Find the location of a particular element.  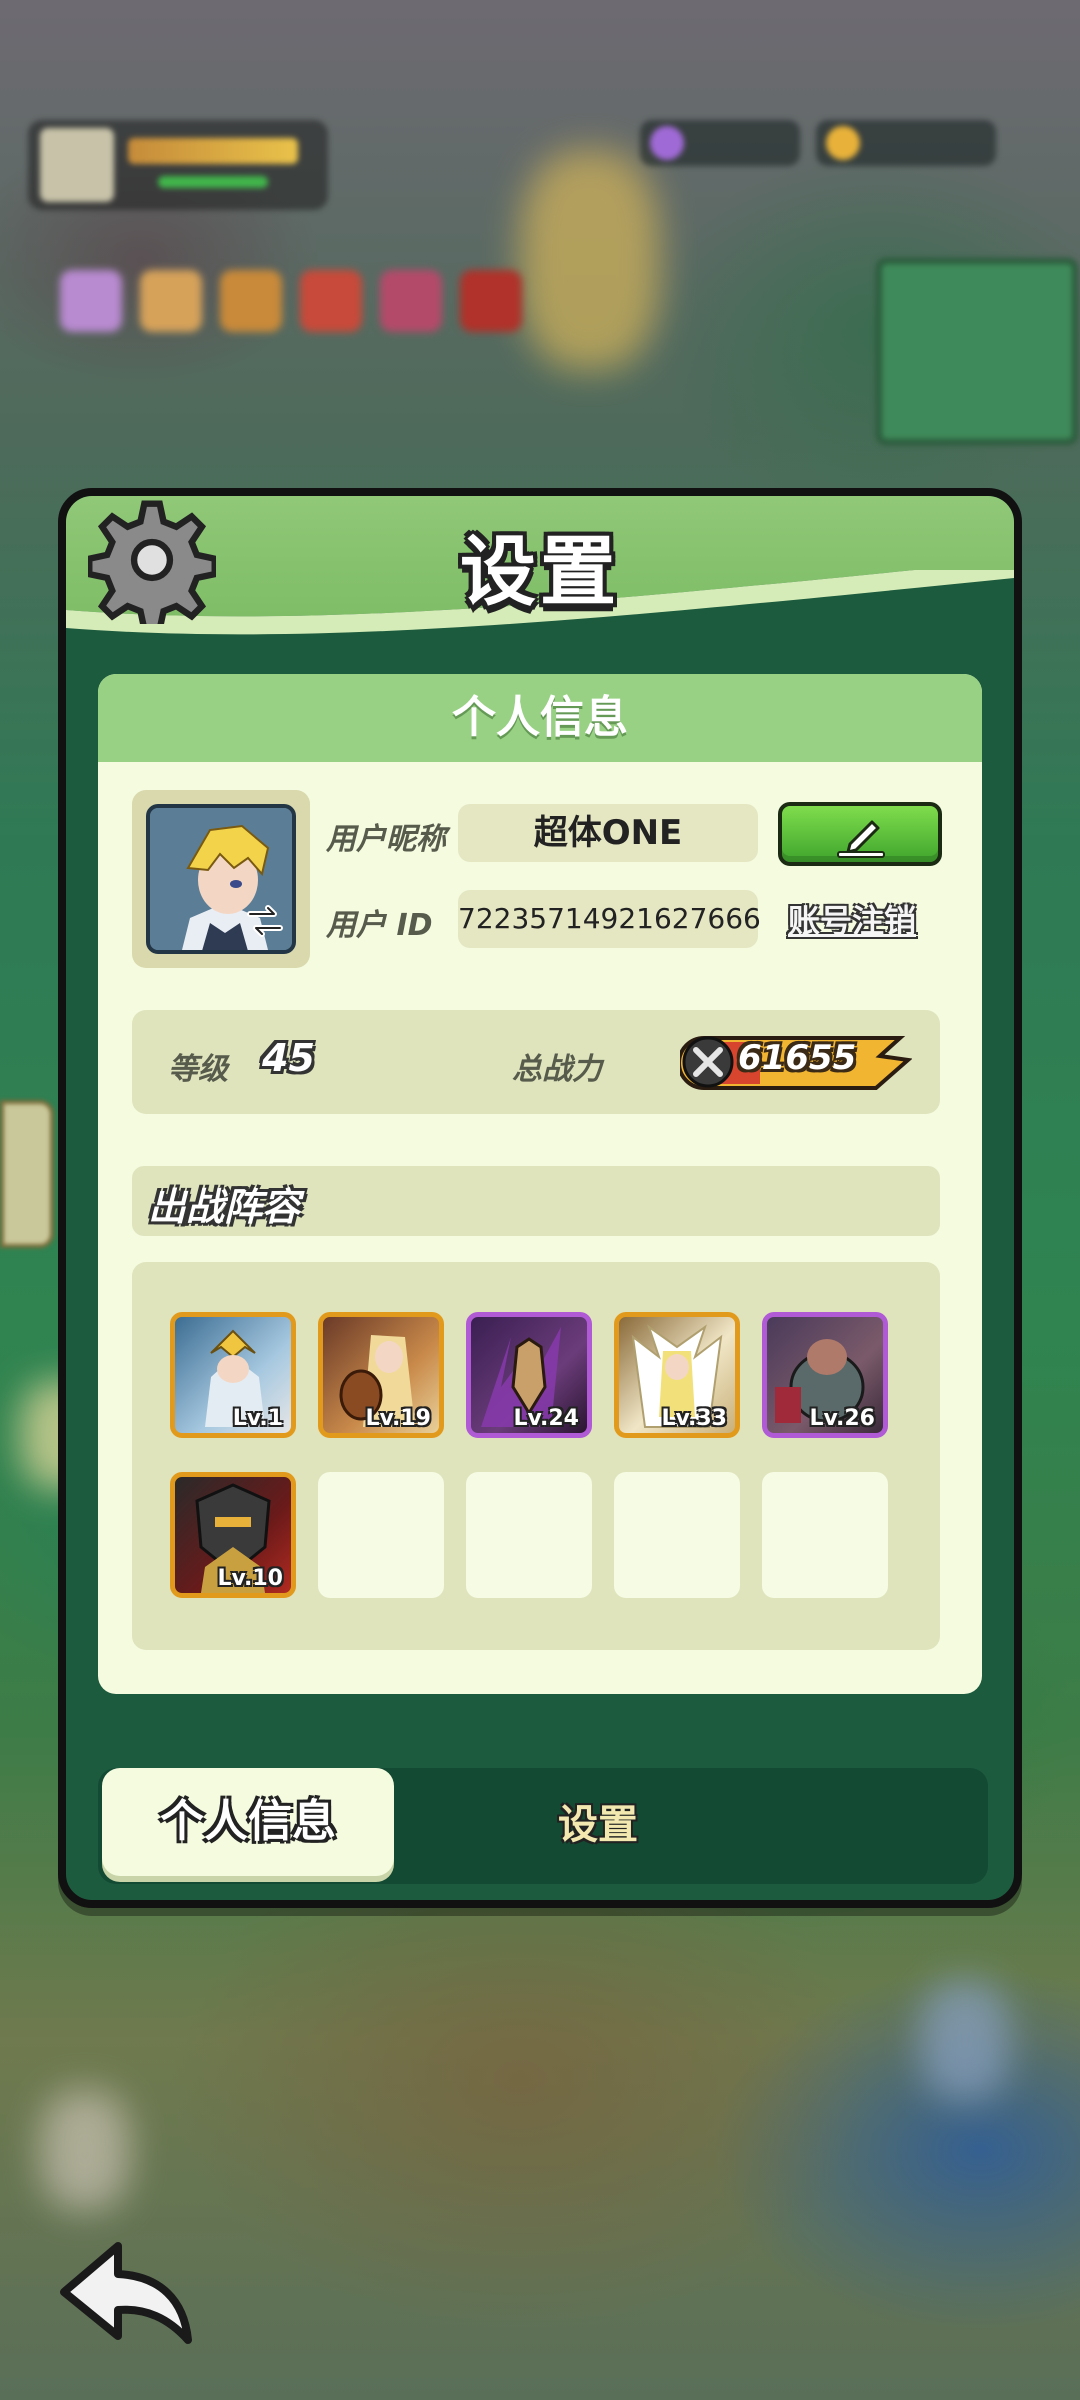

hero-slot: Lv.24 is located at coordinates (529, 1375).